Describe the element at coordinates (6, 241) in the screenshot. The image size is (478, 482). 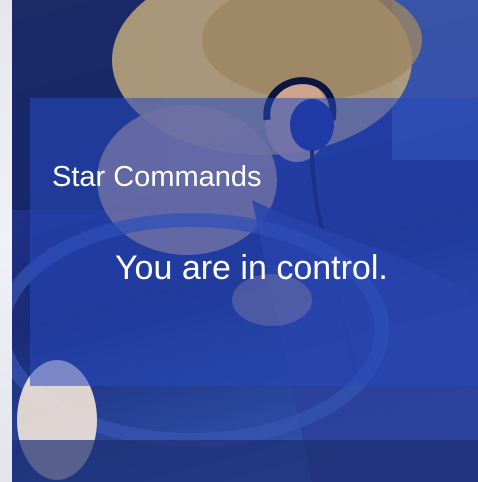
I see `left-margin-strip` at that location.